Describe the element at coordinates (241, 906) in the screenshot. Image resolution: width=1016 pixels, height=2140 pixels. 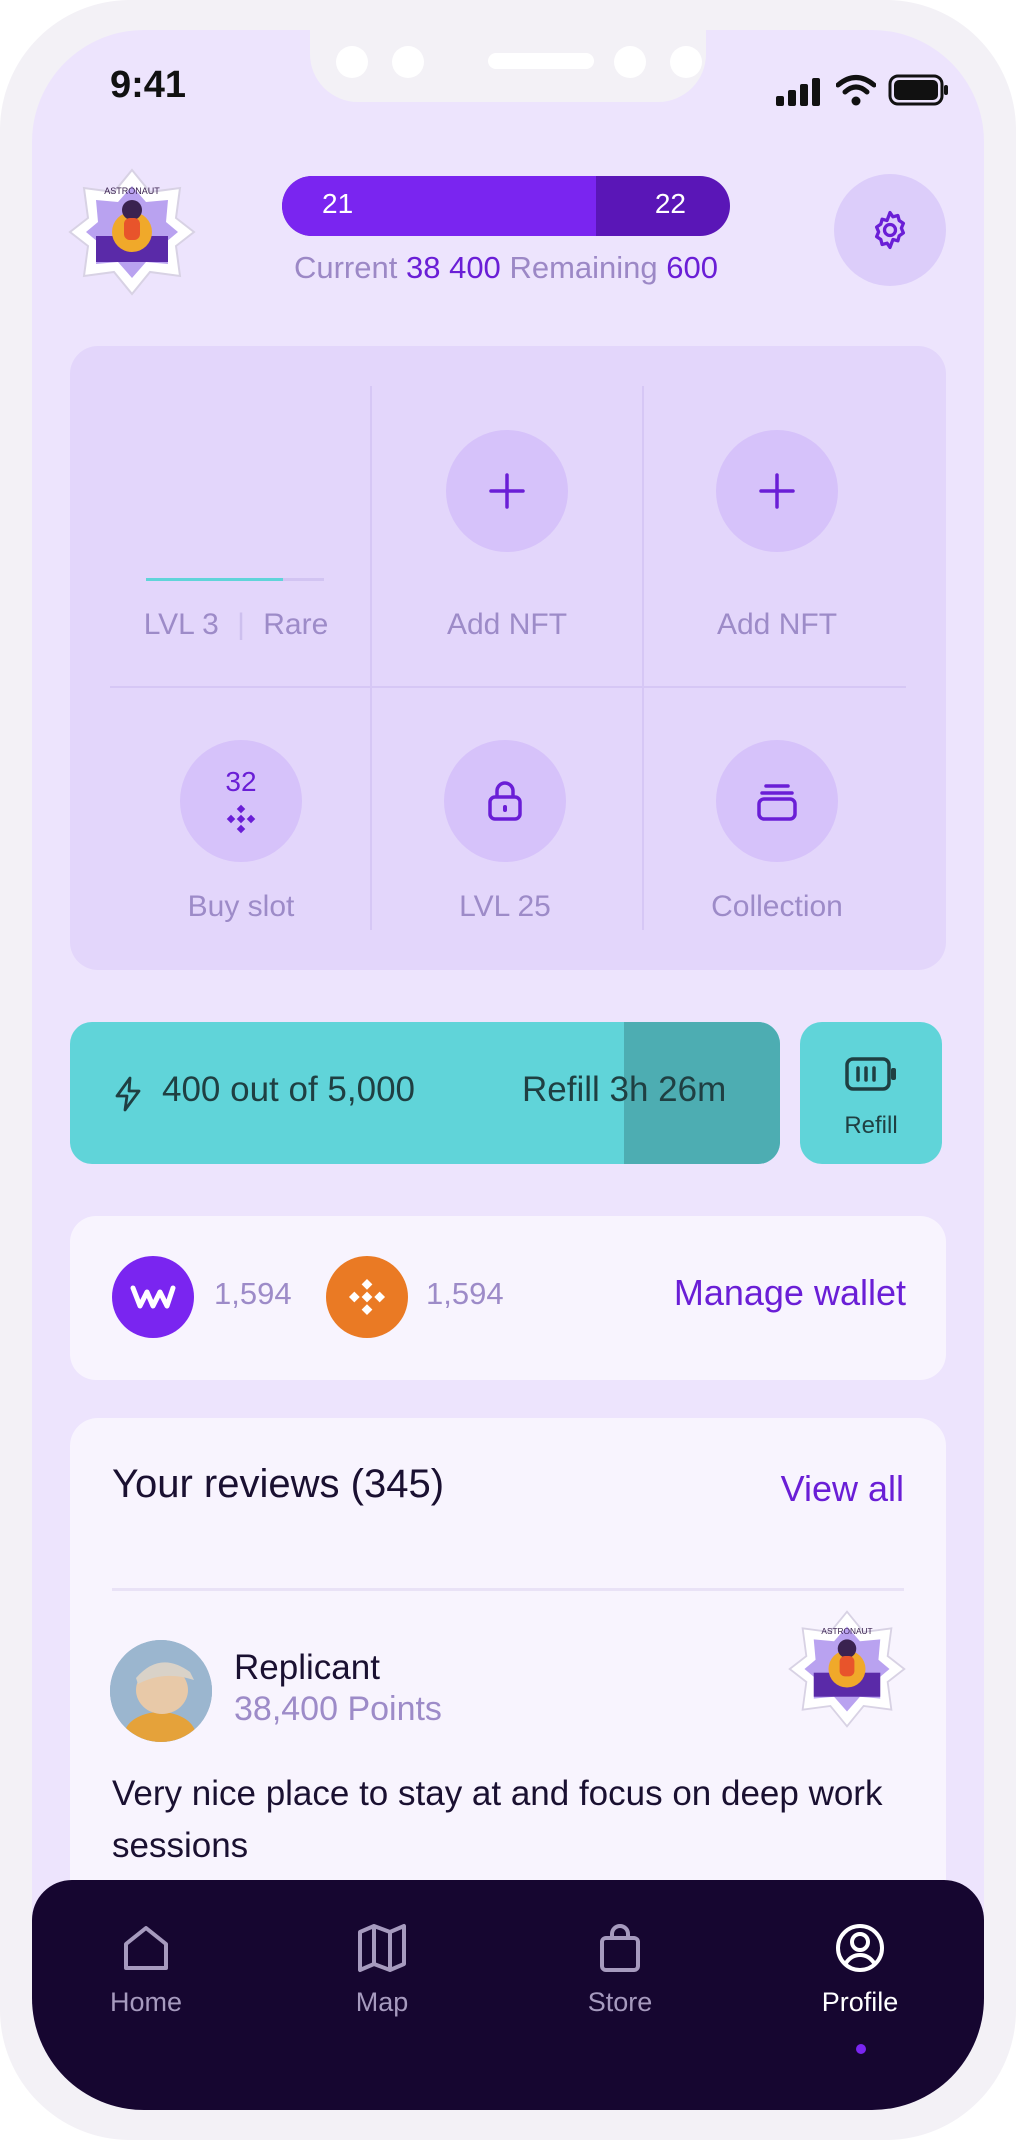
I see `buy-slot-label: Buy slot` at that location.